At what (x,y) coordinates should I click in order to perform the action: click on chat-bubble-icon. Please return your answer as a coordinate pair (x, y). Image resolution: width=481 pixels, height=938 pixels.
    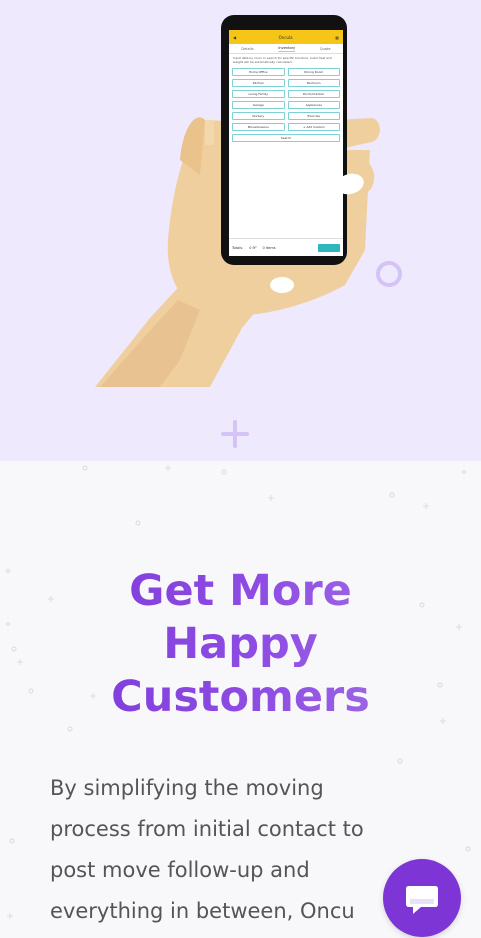
    Looking at the image, I should click on (422, 900).